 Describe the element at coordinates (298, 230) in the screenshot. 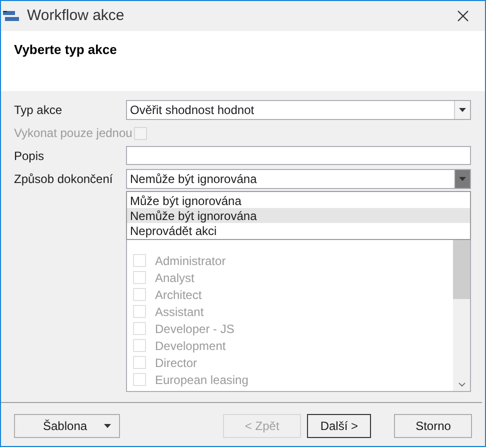

I see `menu-item: Neprovádět akci` at that location.